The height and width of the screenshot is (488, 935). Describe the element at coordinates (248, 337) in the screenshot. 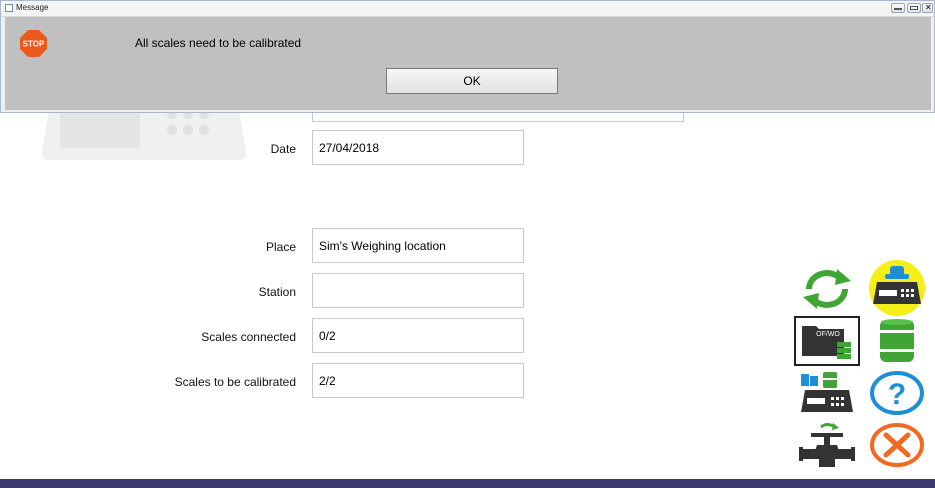

I see `scales-connected-label: Scales connected` at that location.